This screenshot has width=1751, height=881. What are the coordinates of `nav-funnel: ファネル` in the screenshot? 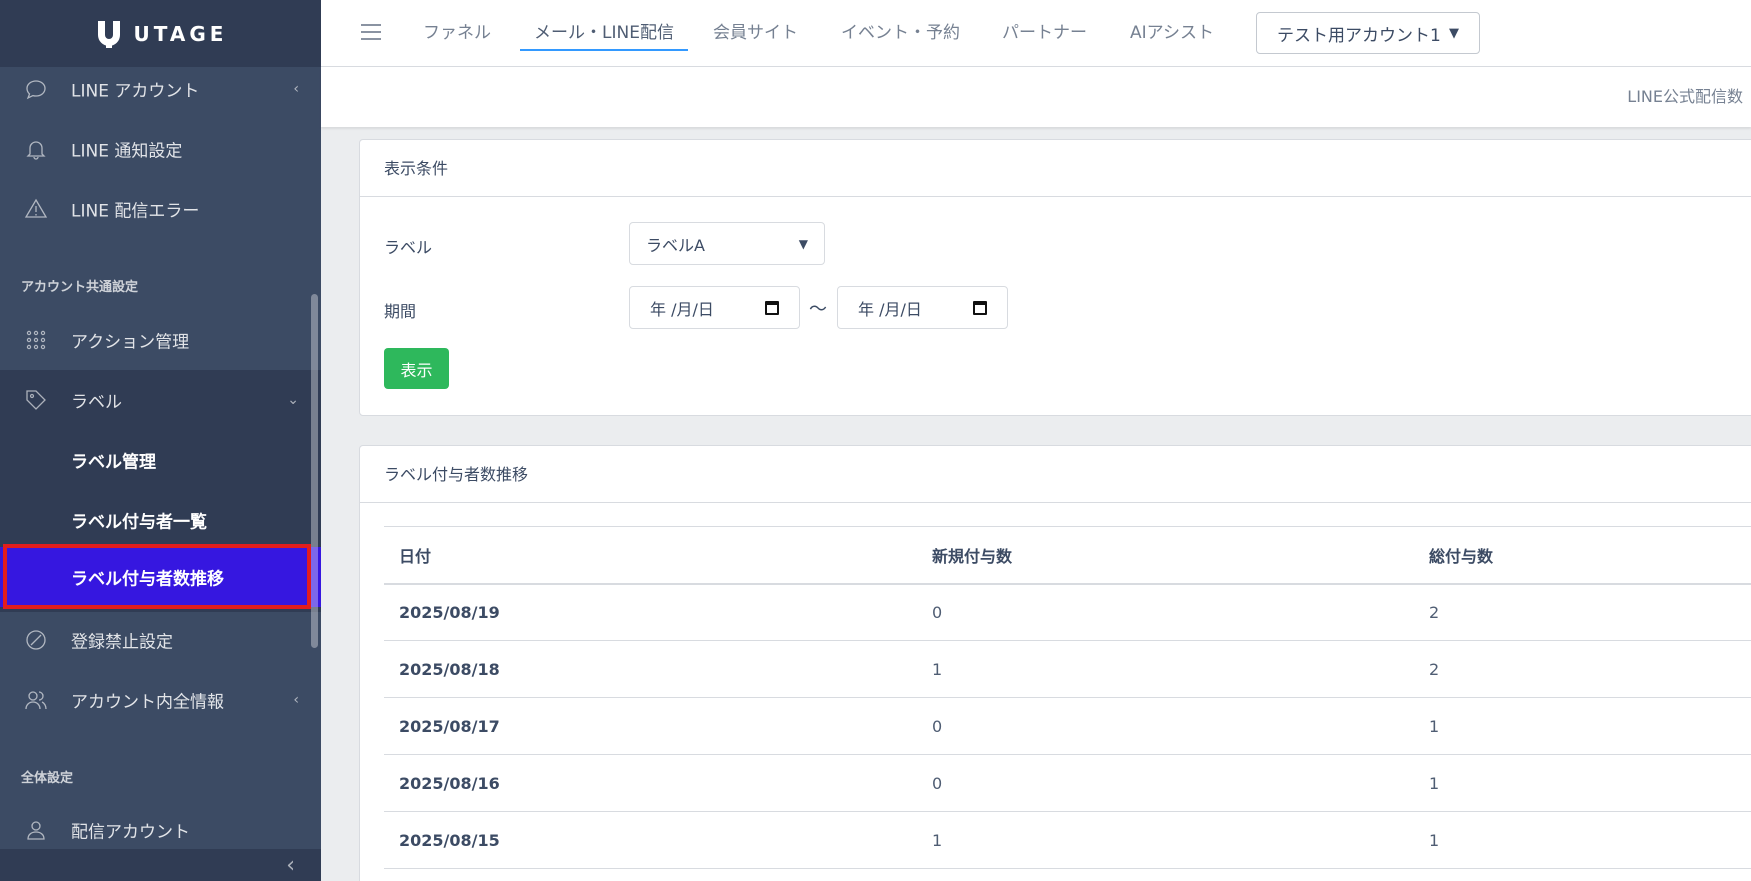 It's located at (457, 33).